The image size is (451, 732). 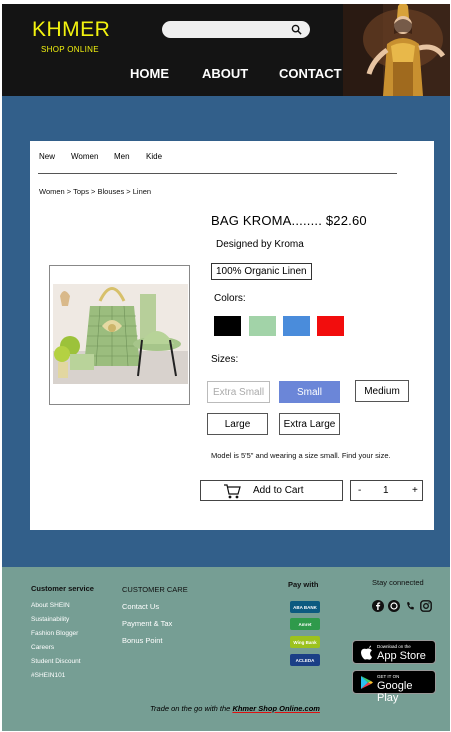 I want to click on pay-logo-wing: Wing Bank, so click(x=305, y=642).